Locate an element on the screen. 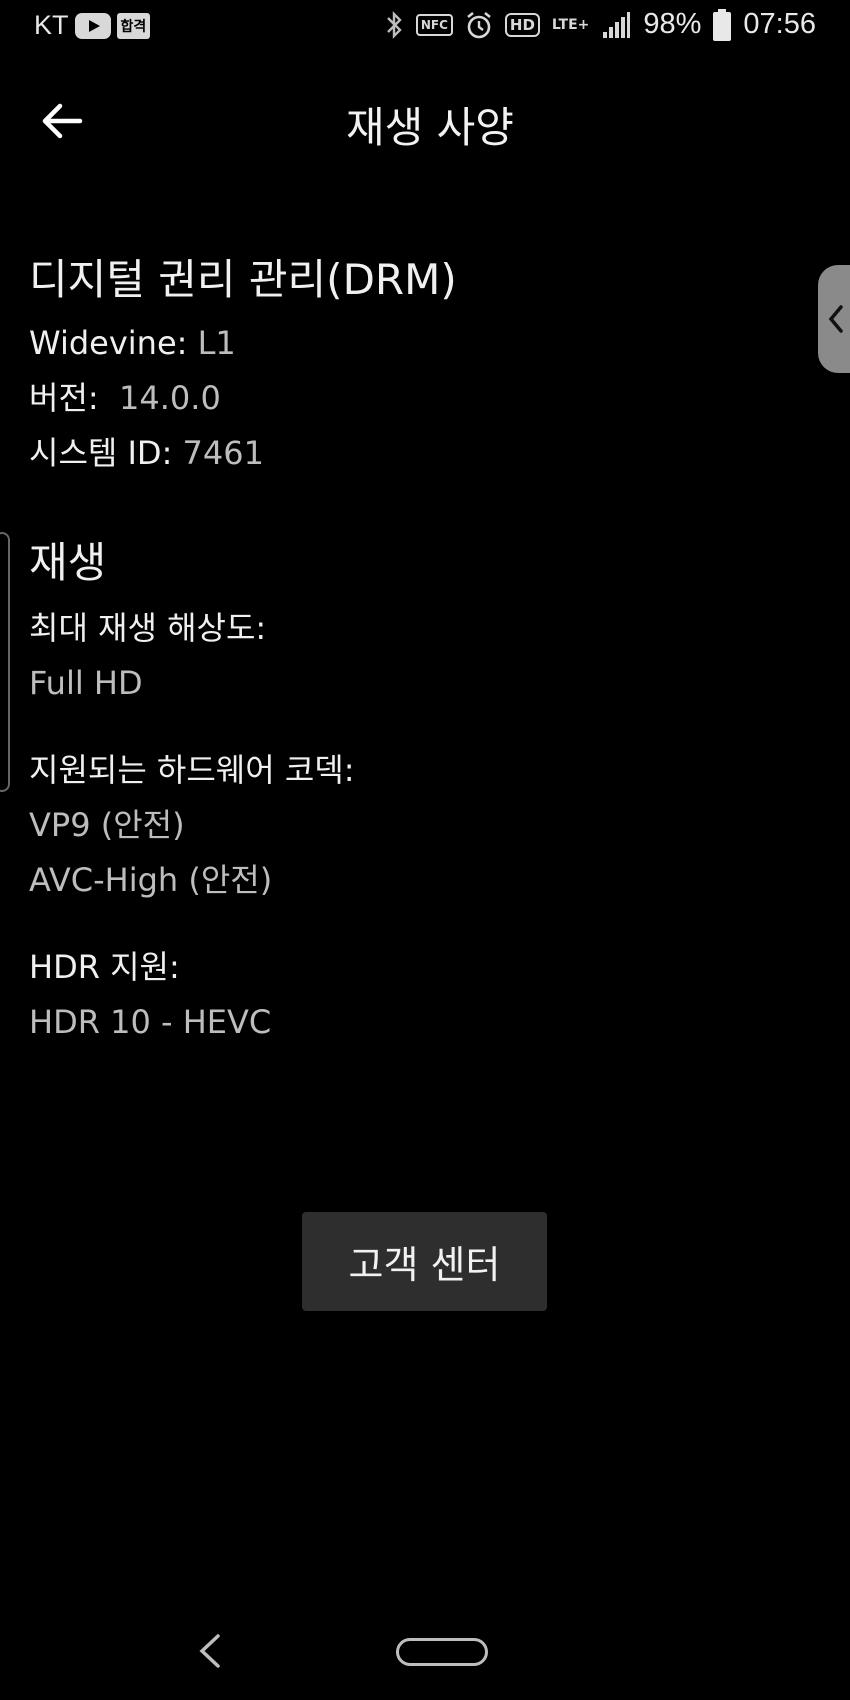 This screenshot has height=1700, width=850. edge-panel-handle is located at coordinates (834, 319).